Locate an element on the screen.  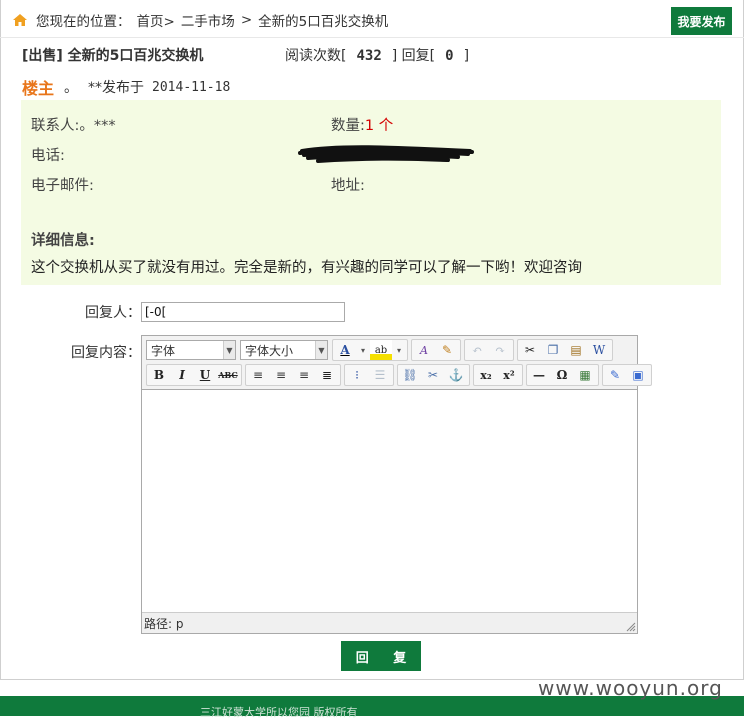
horizontal-rule-icon: — is located at coordinates (539, 375).